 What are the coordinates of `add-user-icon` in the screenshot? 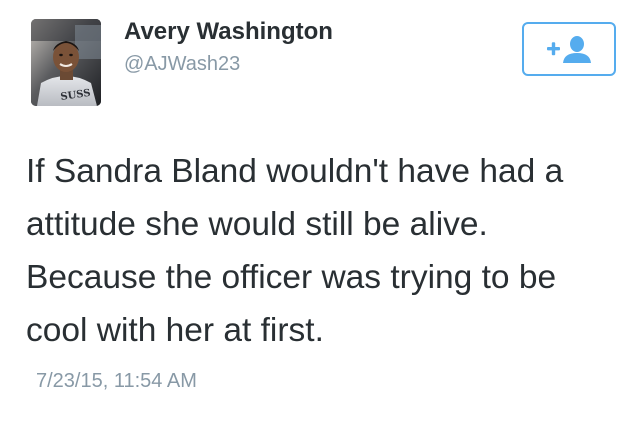 It's located at (569, 49).